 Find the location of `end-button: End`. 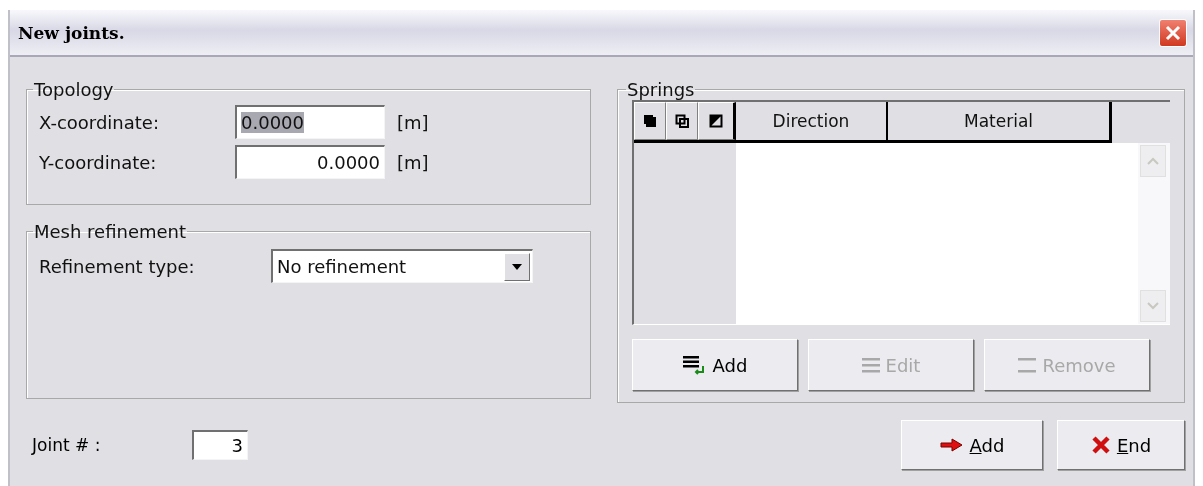

end-button: End is located at coordinates (1121, 445).